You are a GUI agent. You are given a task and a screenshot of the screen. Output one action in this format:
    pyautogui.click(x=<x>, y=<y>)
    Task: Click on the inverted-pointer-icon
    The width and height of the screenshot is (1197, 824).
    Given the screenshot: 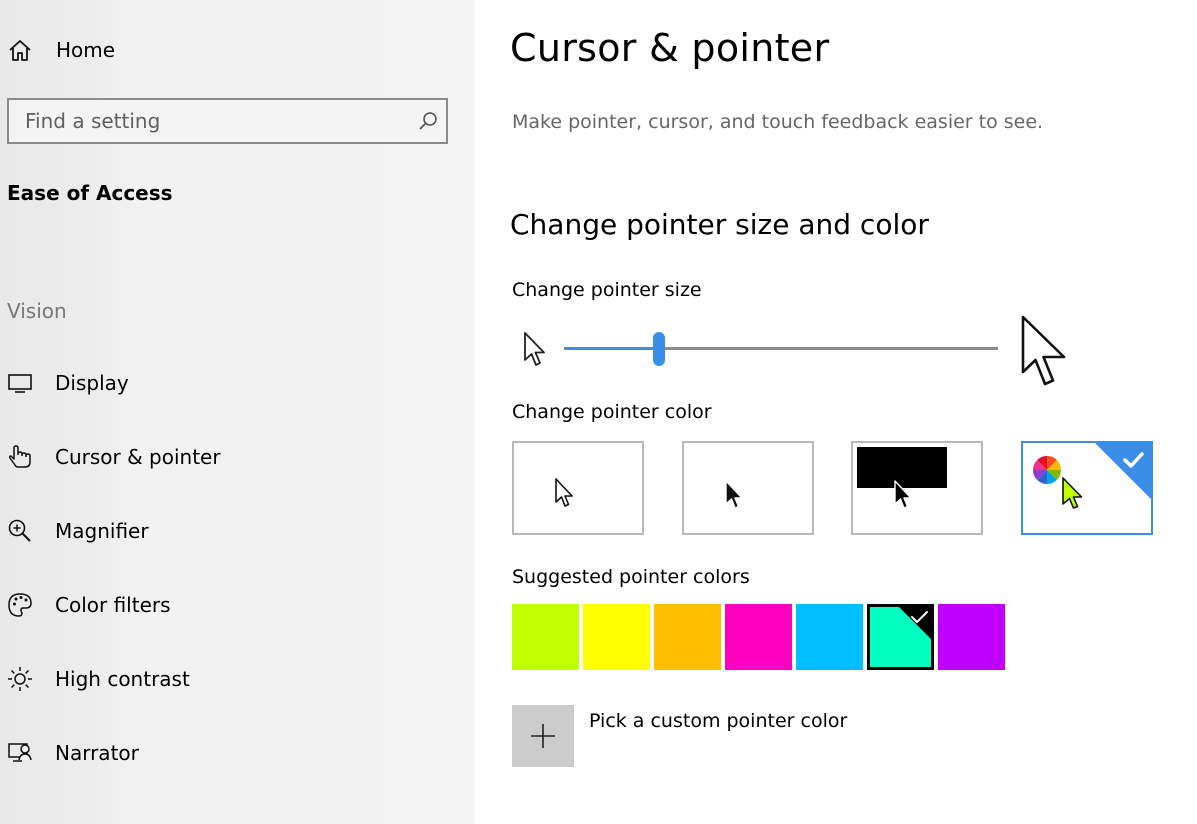 What is the action you would take?
    pyautogui.click(x=903, y=494)
    